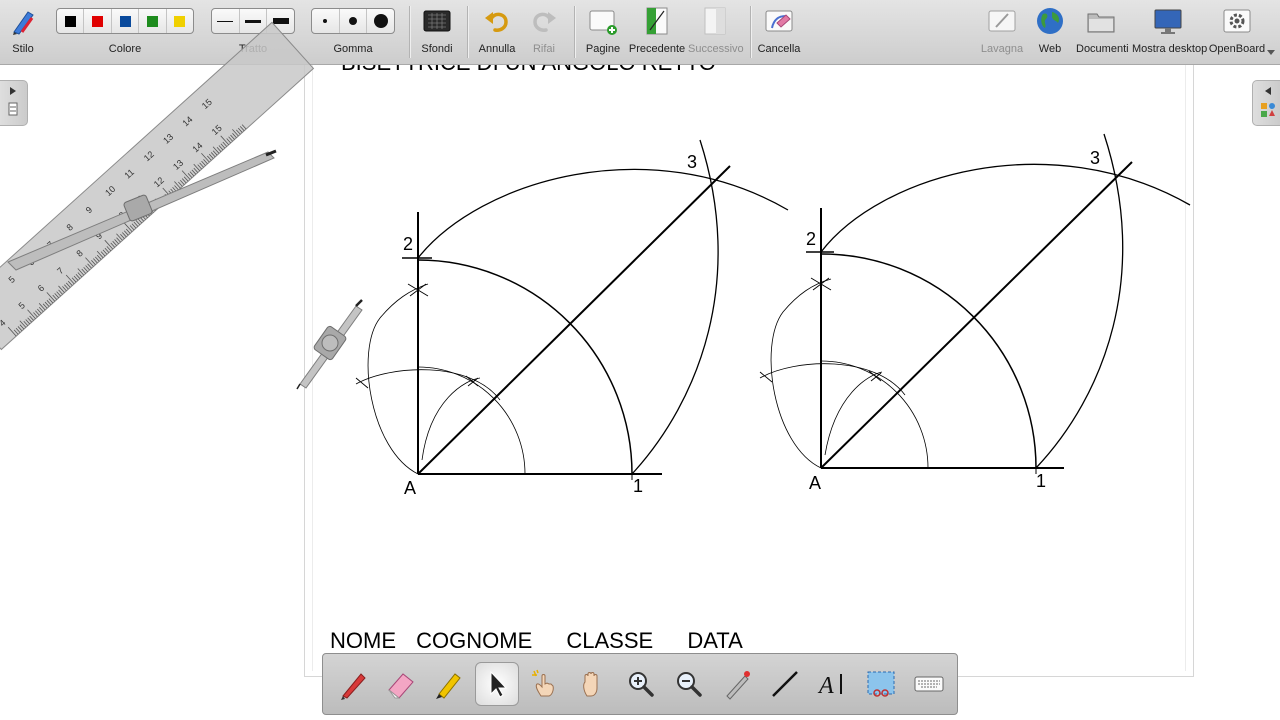 Image resolution: width=1280 pixels, height=720 pixels. What do you see at coordinates (1095, 158) in the screenshot?
I see `label-point-3-right: 3` at bounding box center [1095, 158].